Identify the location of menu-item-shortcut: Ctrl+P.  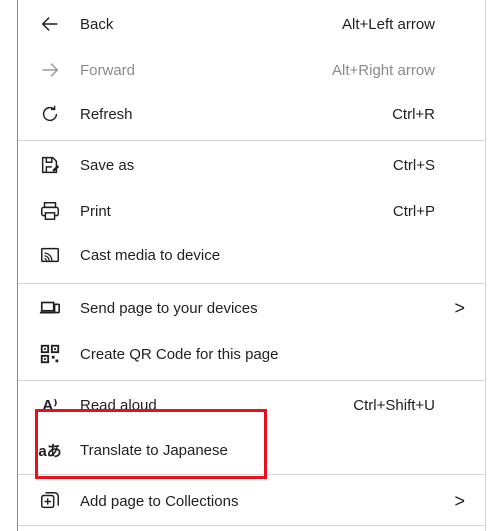
(413, 211).